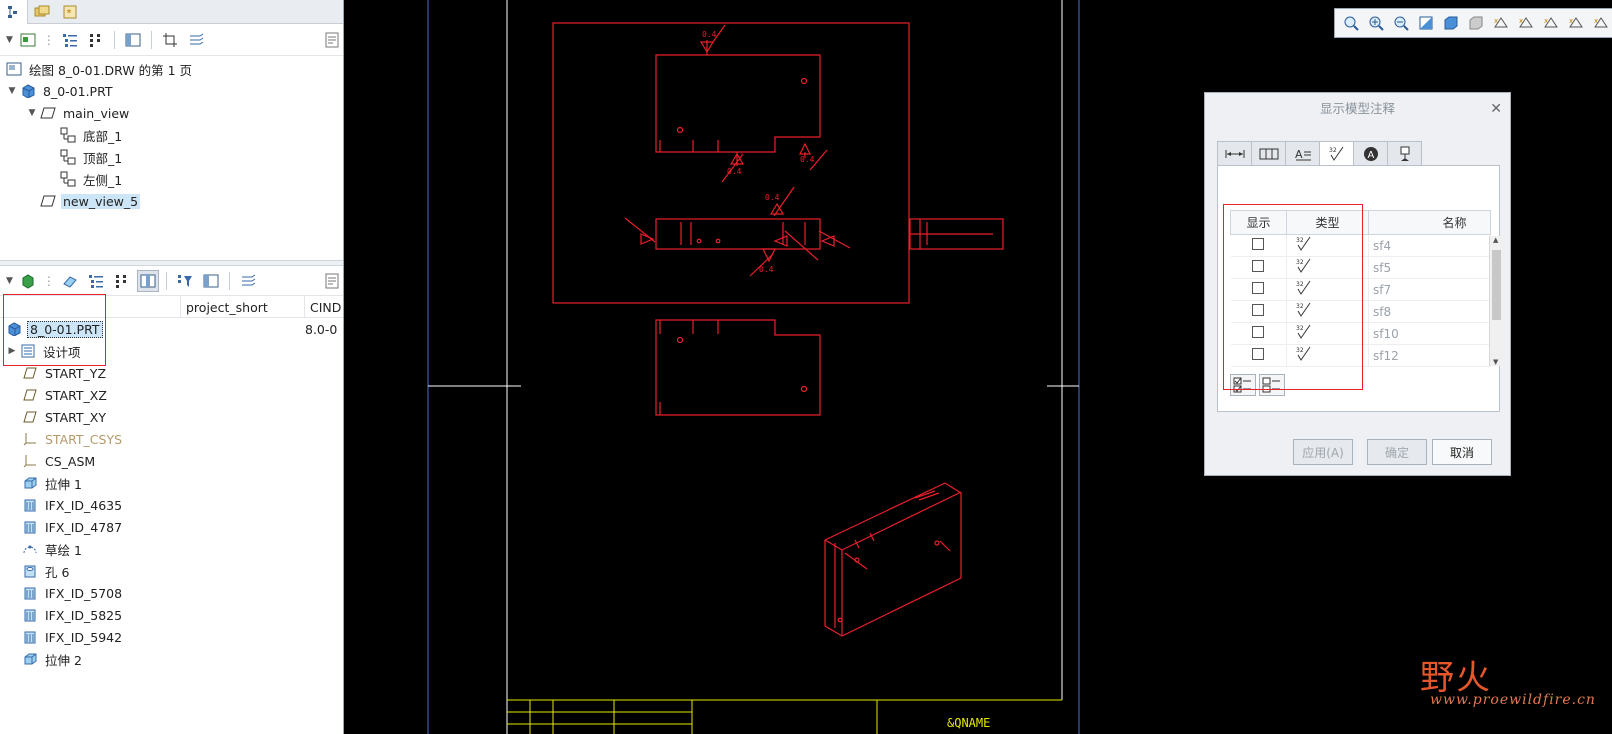 The height and width of the screenshot is (734, 1612). Describe the element at coordinates (1302, 153) in the screenshot. I see `tab-notes: A` at that location.